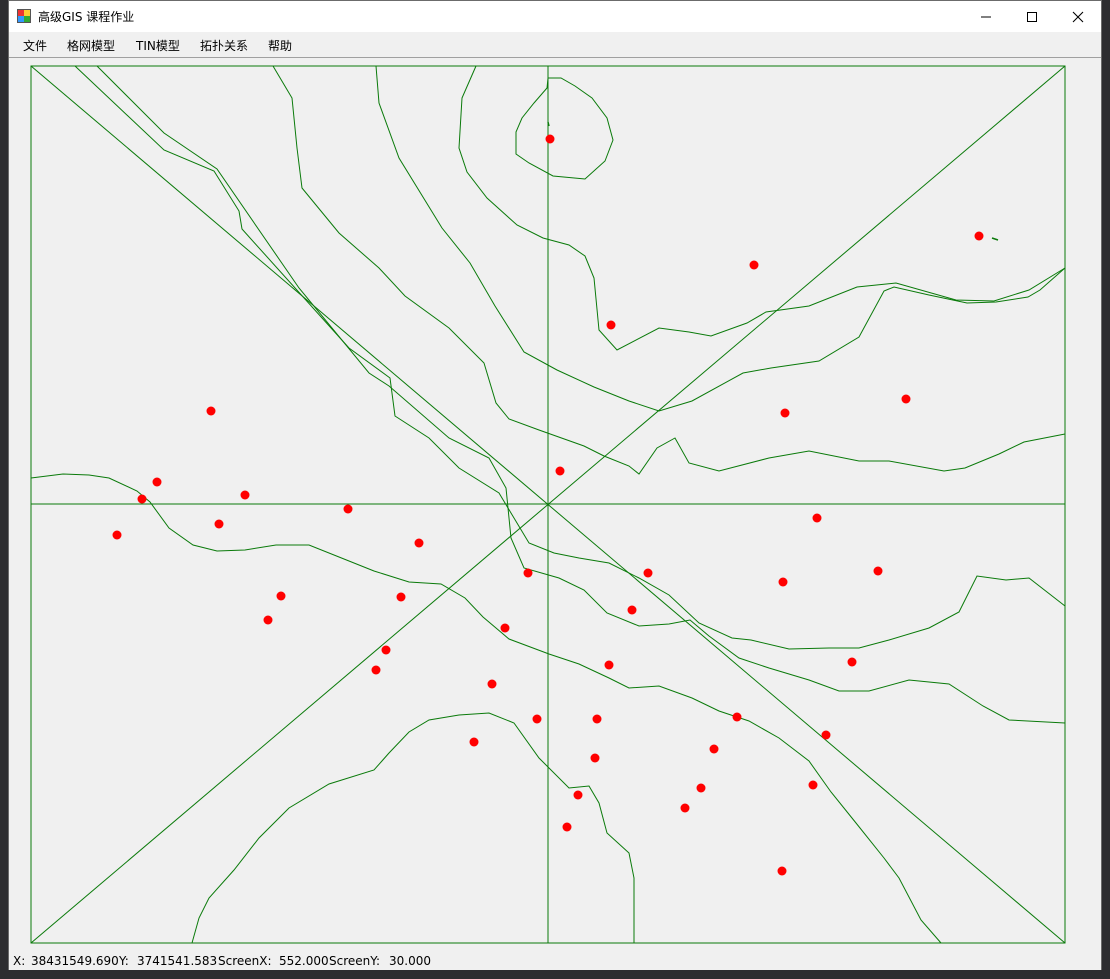 This screenshot has height=979, width=1110. I want to click on minimize-icon, so click(986, 16).